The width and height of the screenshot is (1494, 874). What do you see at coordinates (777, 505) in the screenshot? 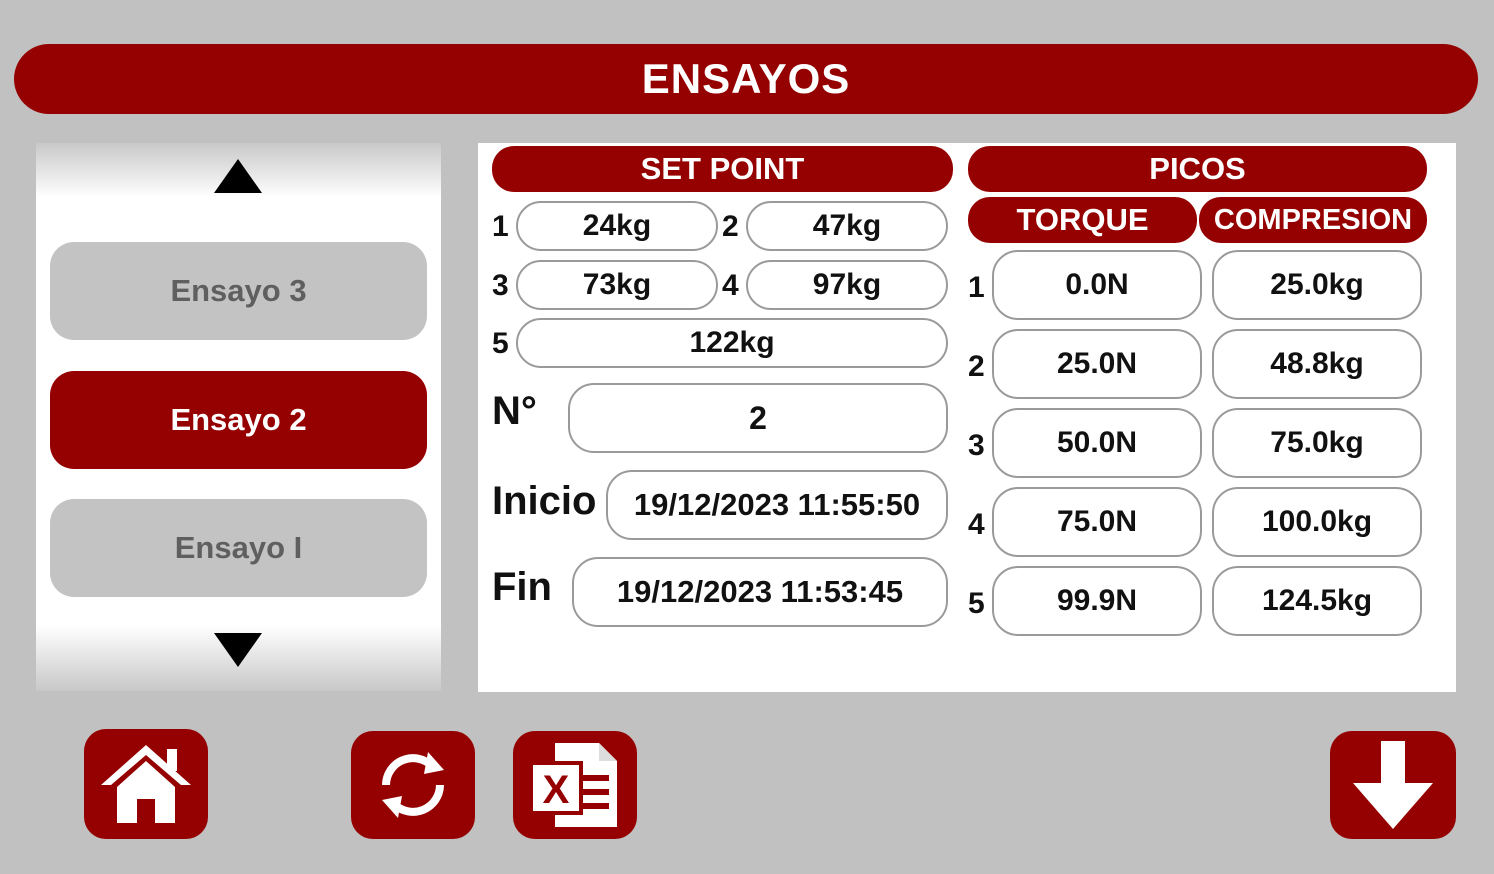
I see `start-time-value: 19/12/2023 11:55:50` at bounding box center [777, 505].